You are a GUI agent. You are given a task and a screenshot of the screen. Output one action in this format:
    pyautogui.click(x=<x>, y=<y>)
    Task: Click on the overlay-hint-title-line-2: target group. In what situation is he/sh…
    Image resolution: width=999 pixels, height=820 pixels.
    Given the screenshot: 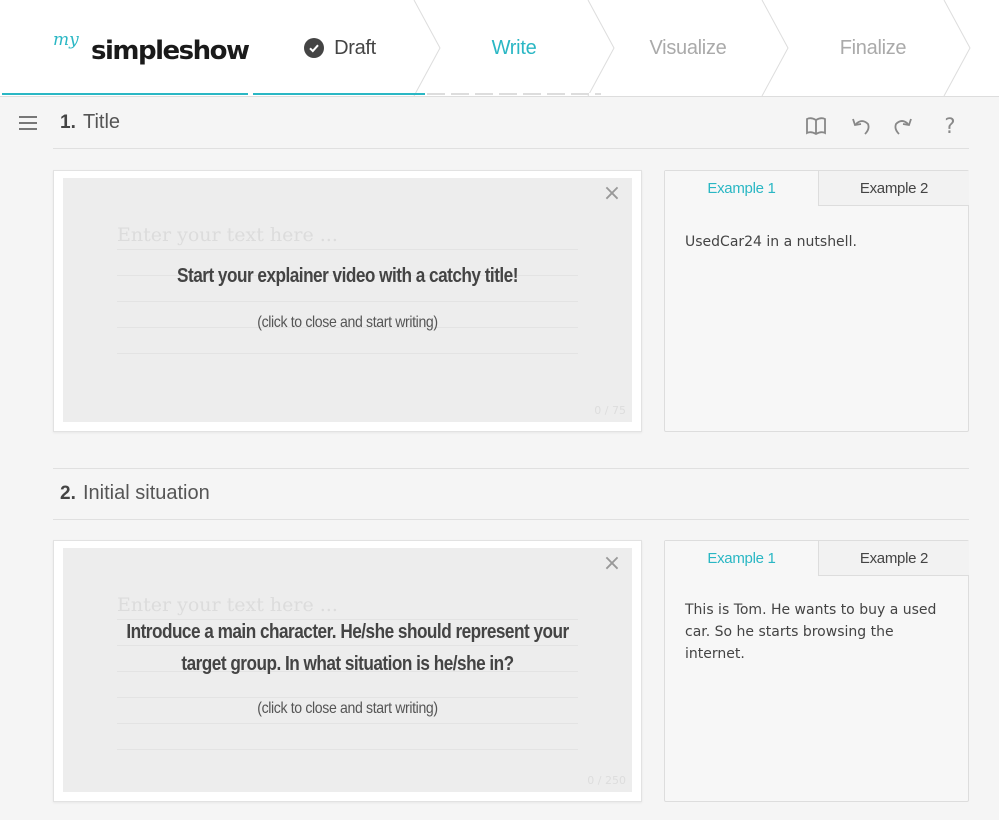 What is the action you would take?
    pyautogui.click(x=347, y=664)
    